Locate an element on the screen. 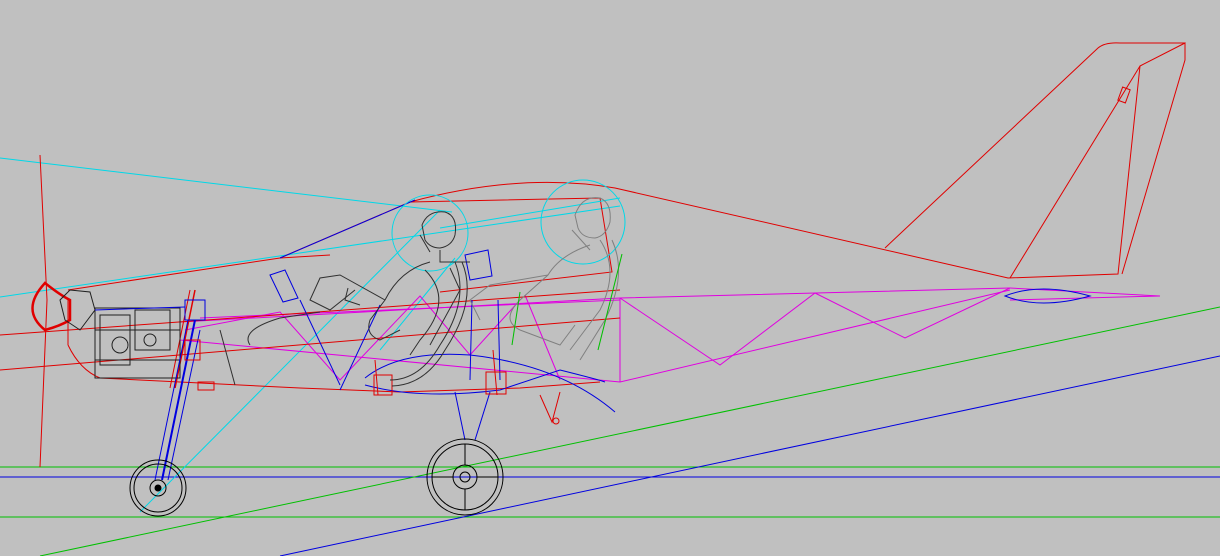 Image resolution: width=1220 pixels, height=556 pixels. rear-pilot-helmet-icon is located at coordinates (592, 218).